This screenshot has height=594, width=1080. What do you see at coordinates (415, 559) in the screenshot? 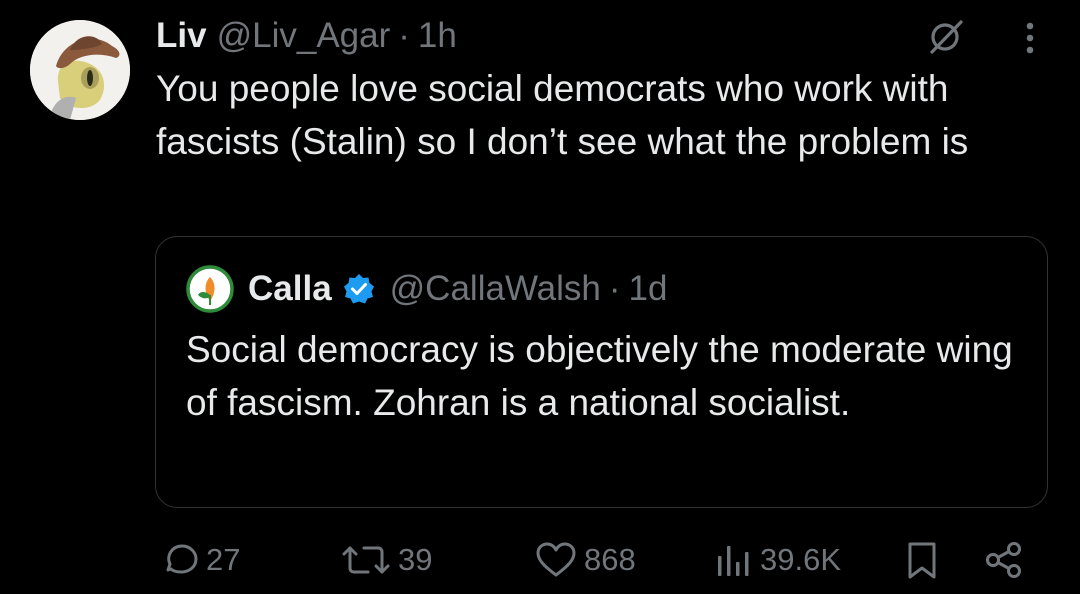
I see `repost-count: 39` at bounding box center [415, 559].